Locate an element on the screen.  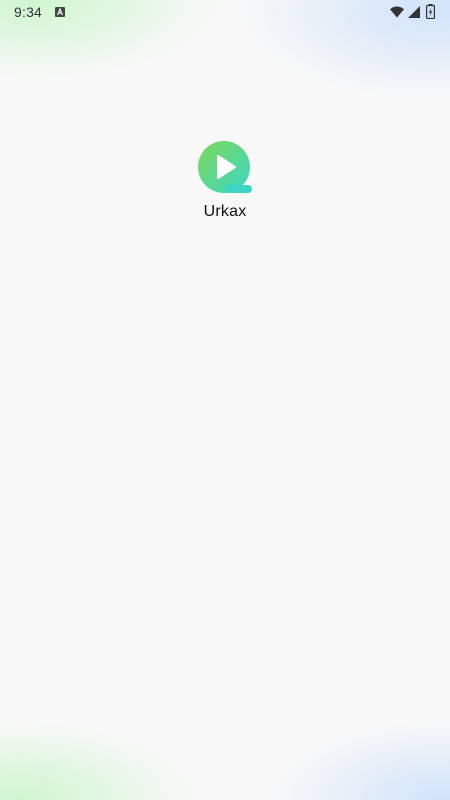
battery-charging-icon is located at coordinates (430, 11).